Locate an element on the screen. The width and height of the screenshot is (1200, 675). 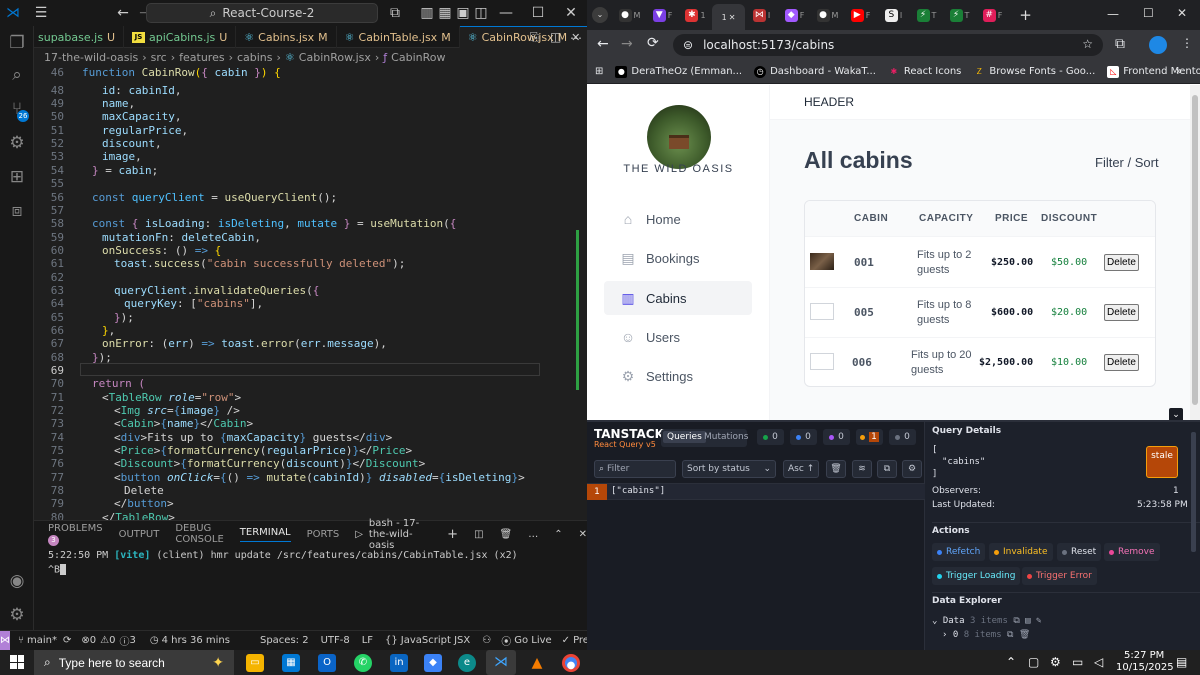
chrome-taskbar-icon: ● is located at coordinates (571, 663).